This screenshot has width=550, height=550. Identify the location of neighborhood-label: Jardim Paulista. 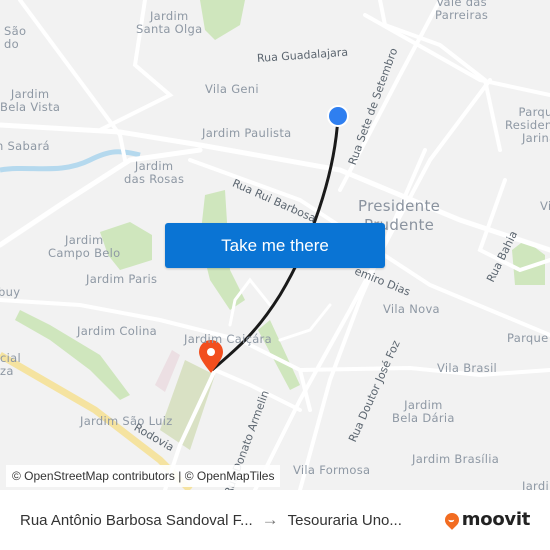
(247, 133).